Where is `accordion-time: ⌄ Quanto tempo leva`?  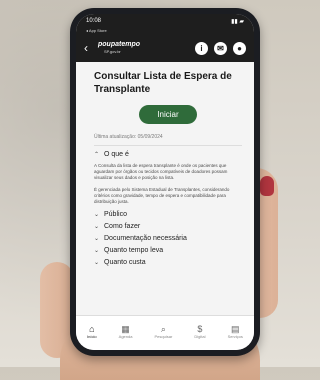
accordion-time: ⌄ Quanto tempo leva is located at coordinates (168, 250).